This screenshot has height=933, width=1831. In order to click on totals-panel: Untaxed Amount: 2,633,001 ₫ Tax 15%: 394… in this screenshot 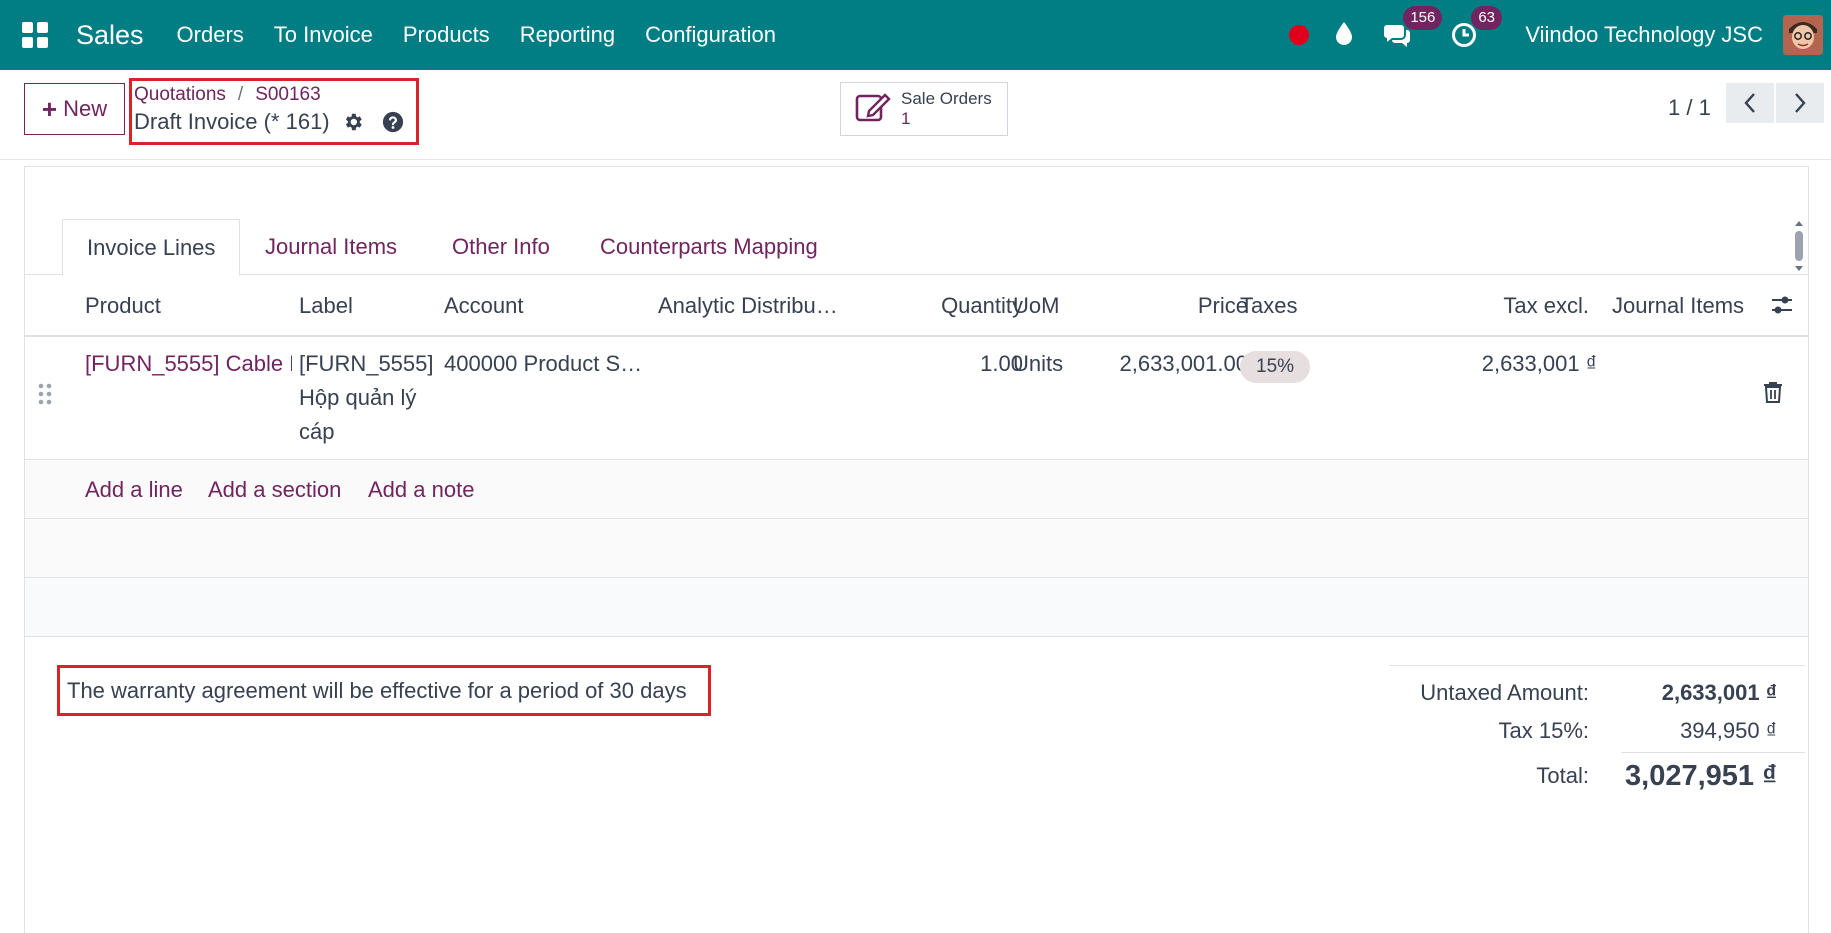, I will do `click(1597, 728)`.